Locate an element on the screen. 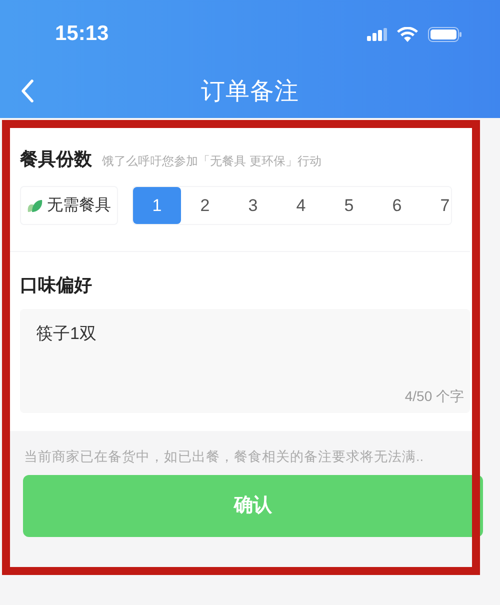  status-time: 15:13 is located at coordinates (82, 34).